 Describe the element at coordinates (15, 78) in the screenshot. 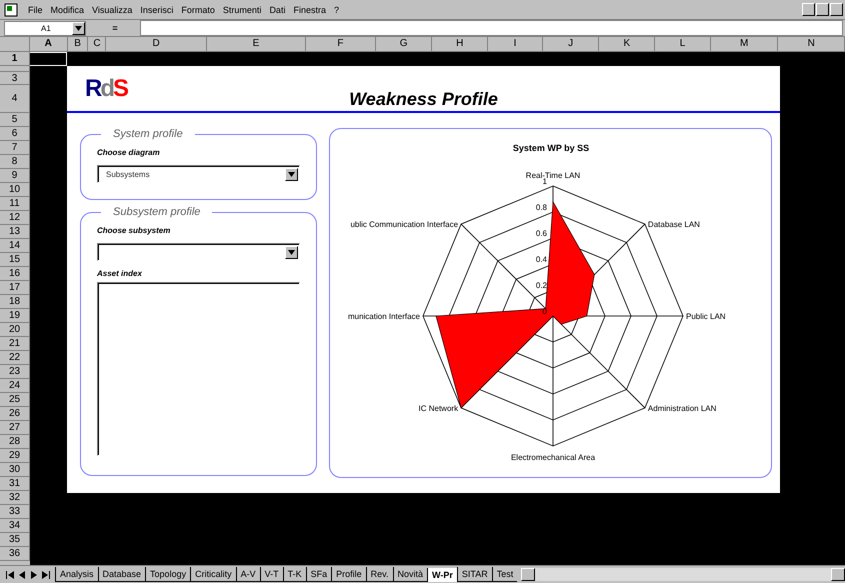

I see `row-header: 3` at that location.